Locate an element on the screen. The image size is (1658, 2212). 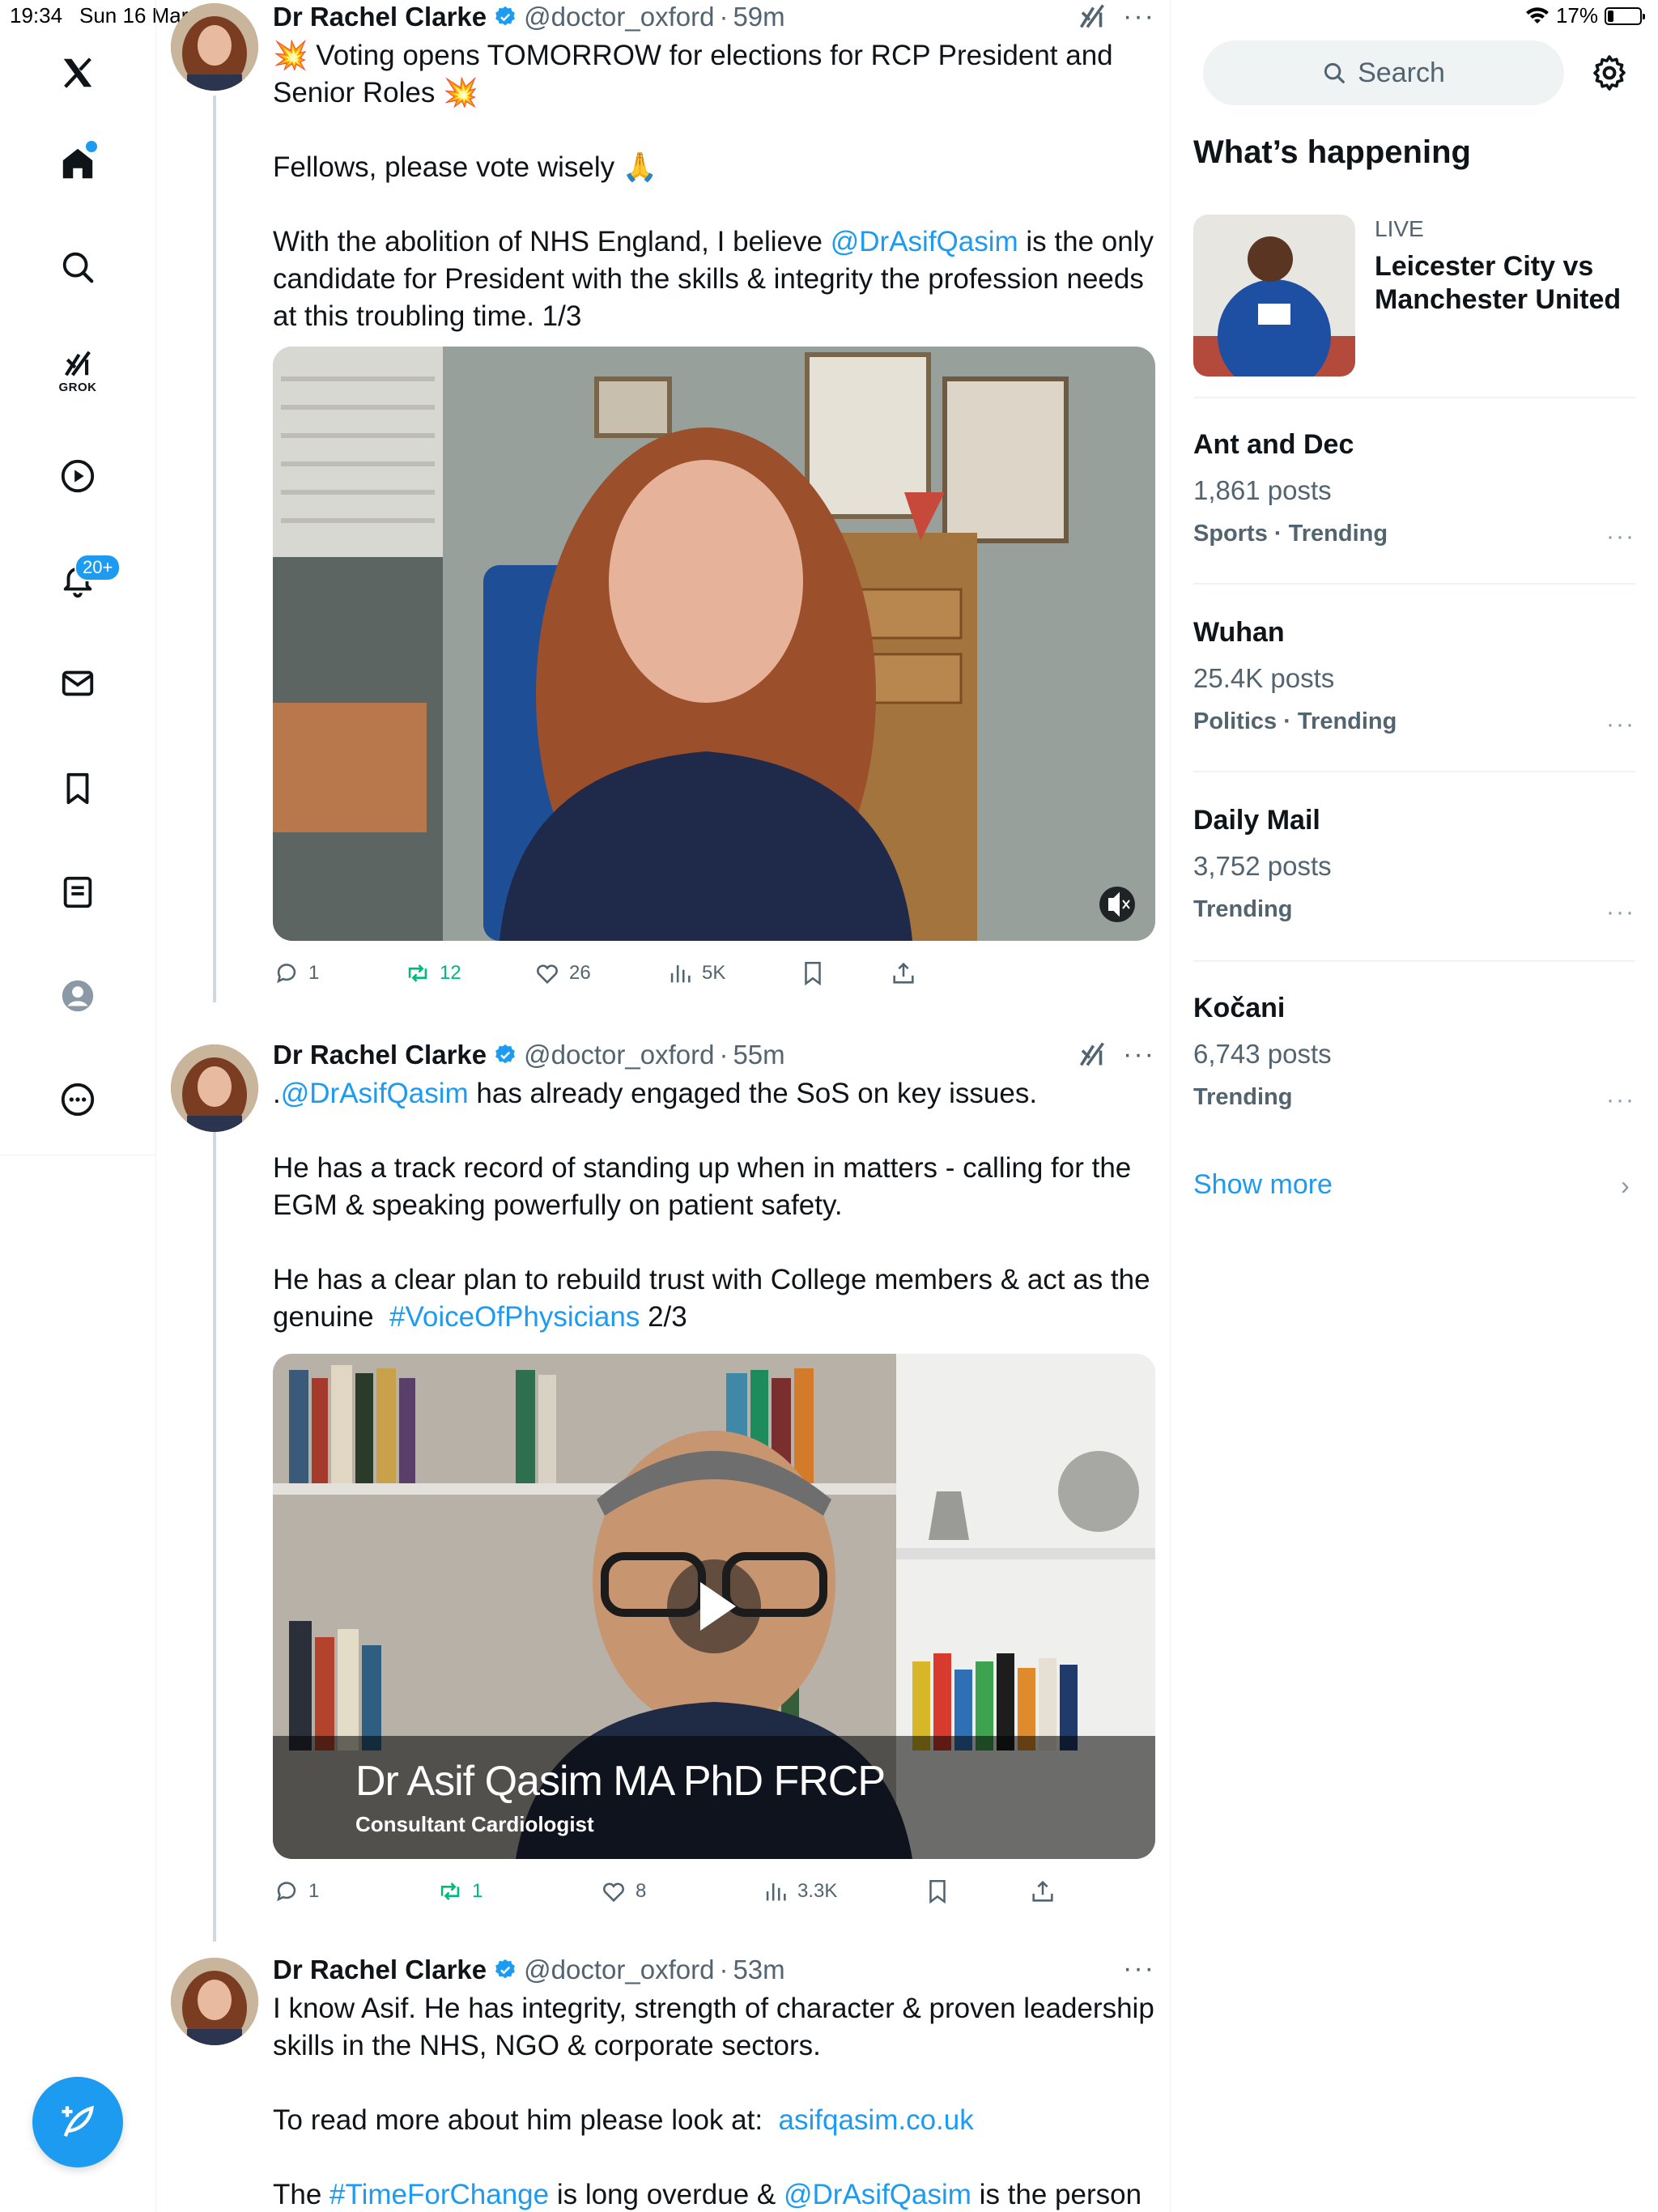
gear-icon is located at coordinates (1609, 73).